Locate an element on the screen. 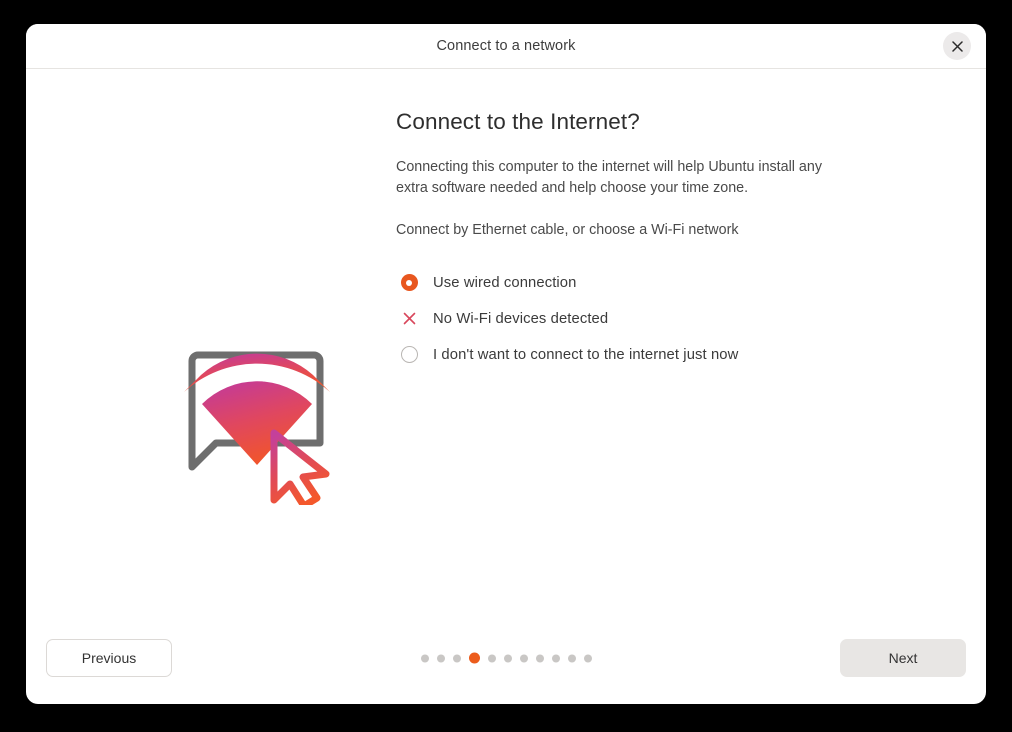  dialog-footer: Previous Next is located at coordinates (506, 658).